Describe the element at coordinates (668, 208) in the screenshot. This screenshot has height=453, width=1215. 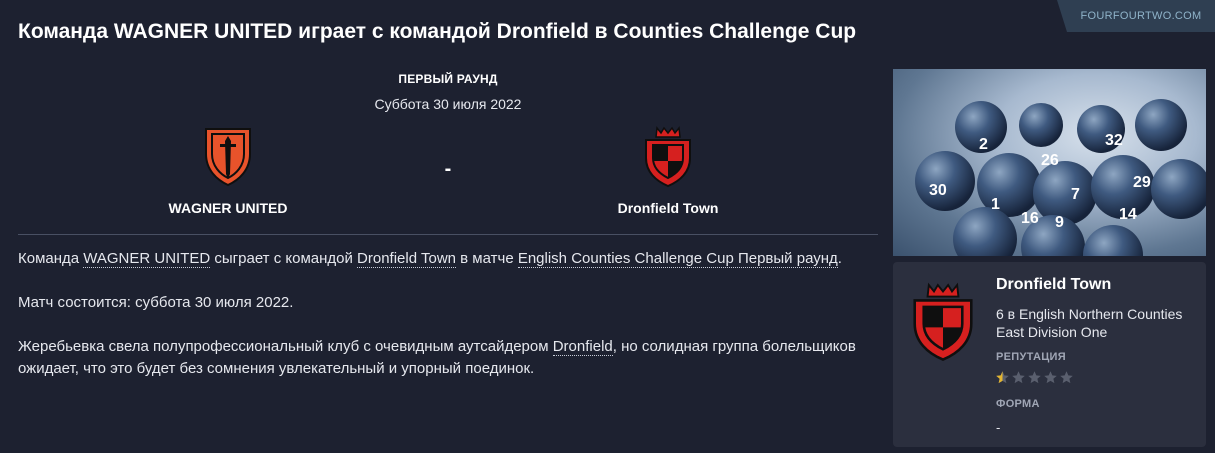
I see `away-team-name: Dronfield Town` at that location.